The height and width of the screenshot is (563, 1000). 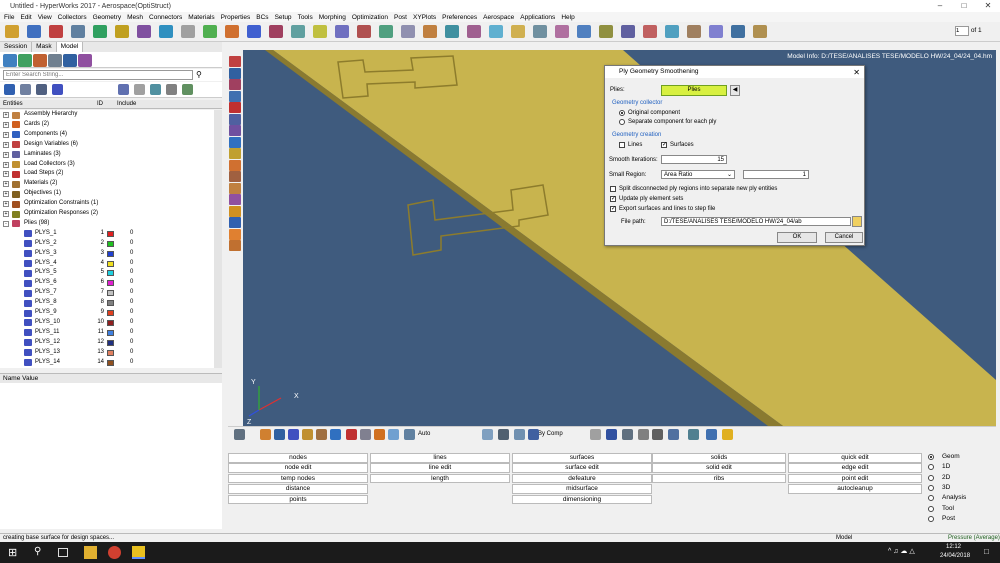 I want to click on chrome-icon, so click(x=114, y=552).